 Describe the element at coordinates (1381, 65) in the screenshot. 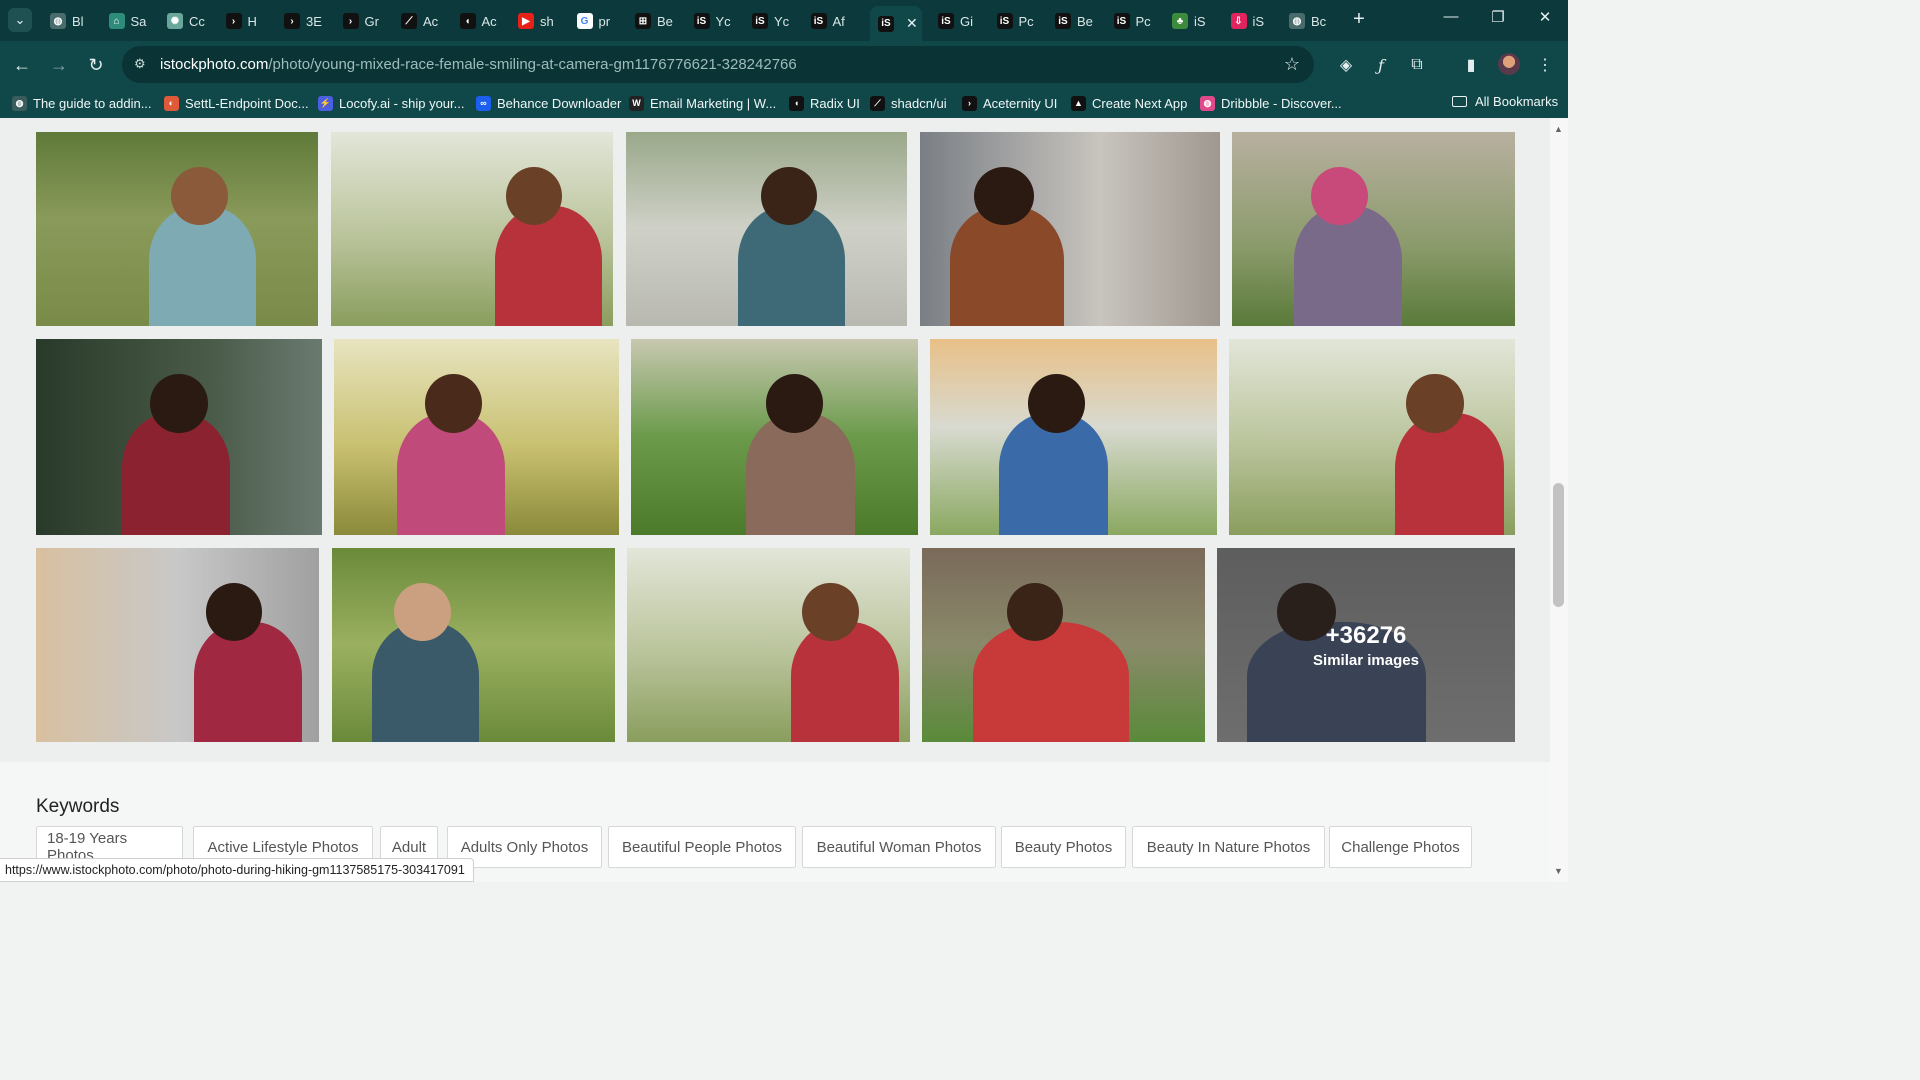

I see `font-ninja-icon: ƒ` at that location.